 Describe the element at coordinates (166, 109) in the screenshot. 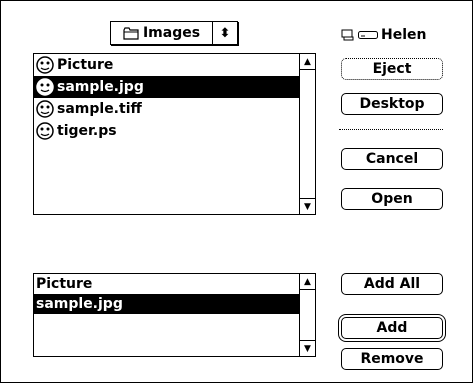

I see `list-item: sample.tiff` at that location.